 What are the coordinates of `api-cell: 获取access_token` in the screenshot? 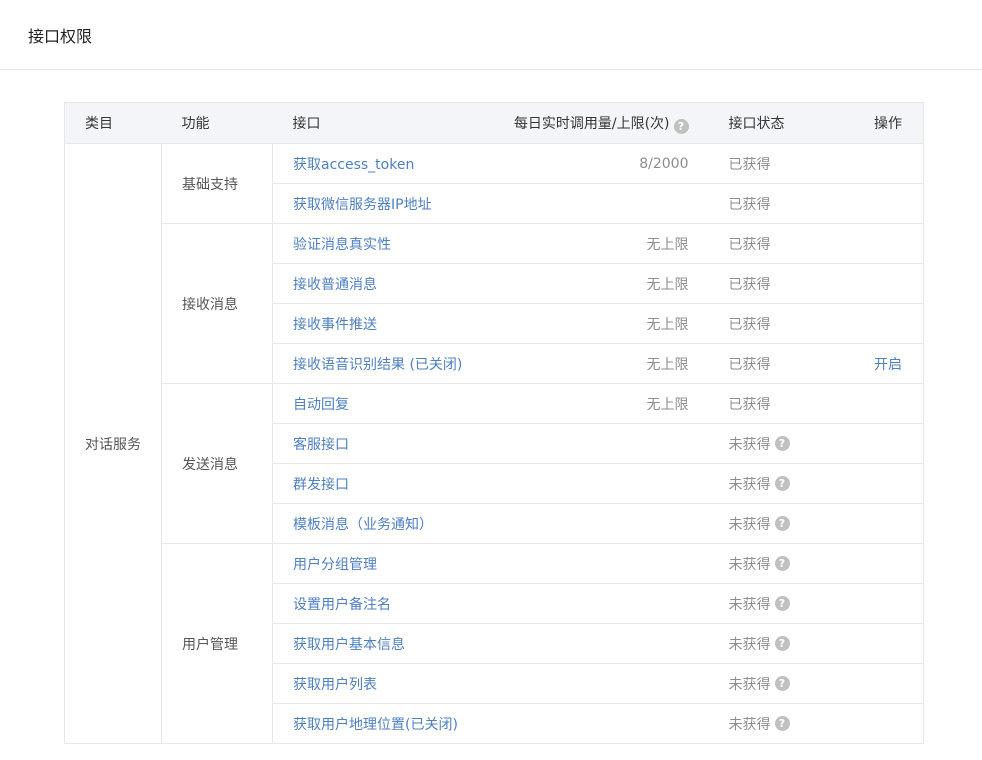 It's located at (382, 163).